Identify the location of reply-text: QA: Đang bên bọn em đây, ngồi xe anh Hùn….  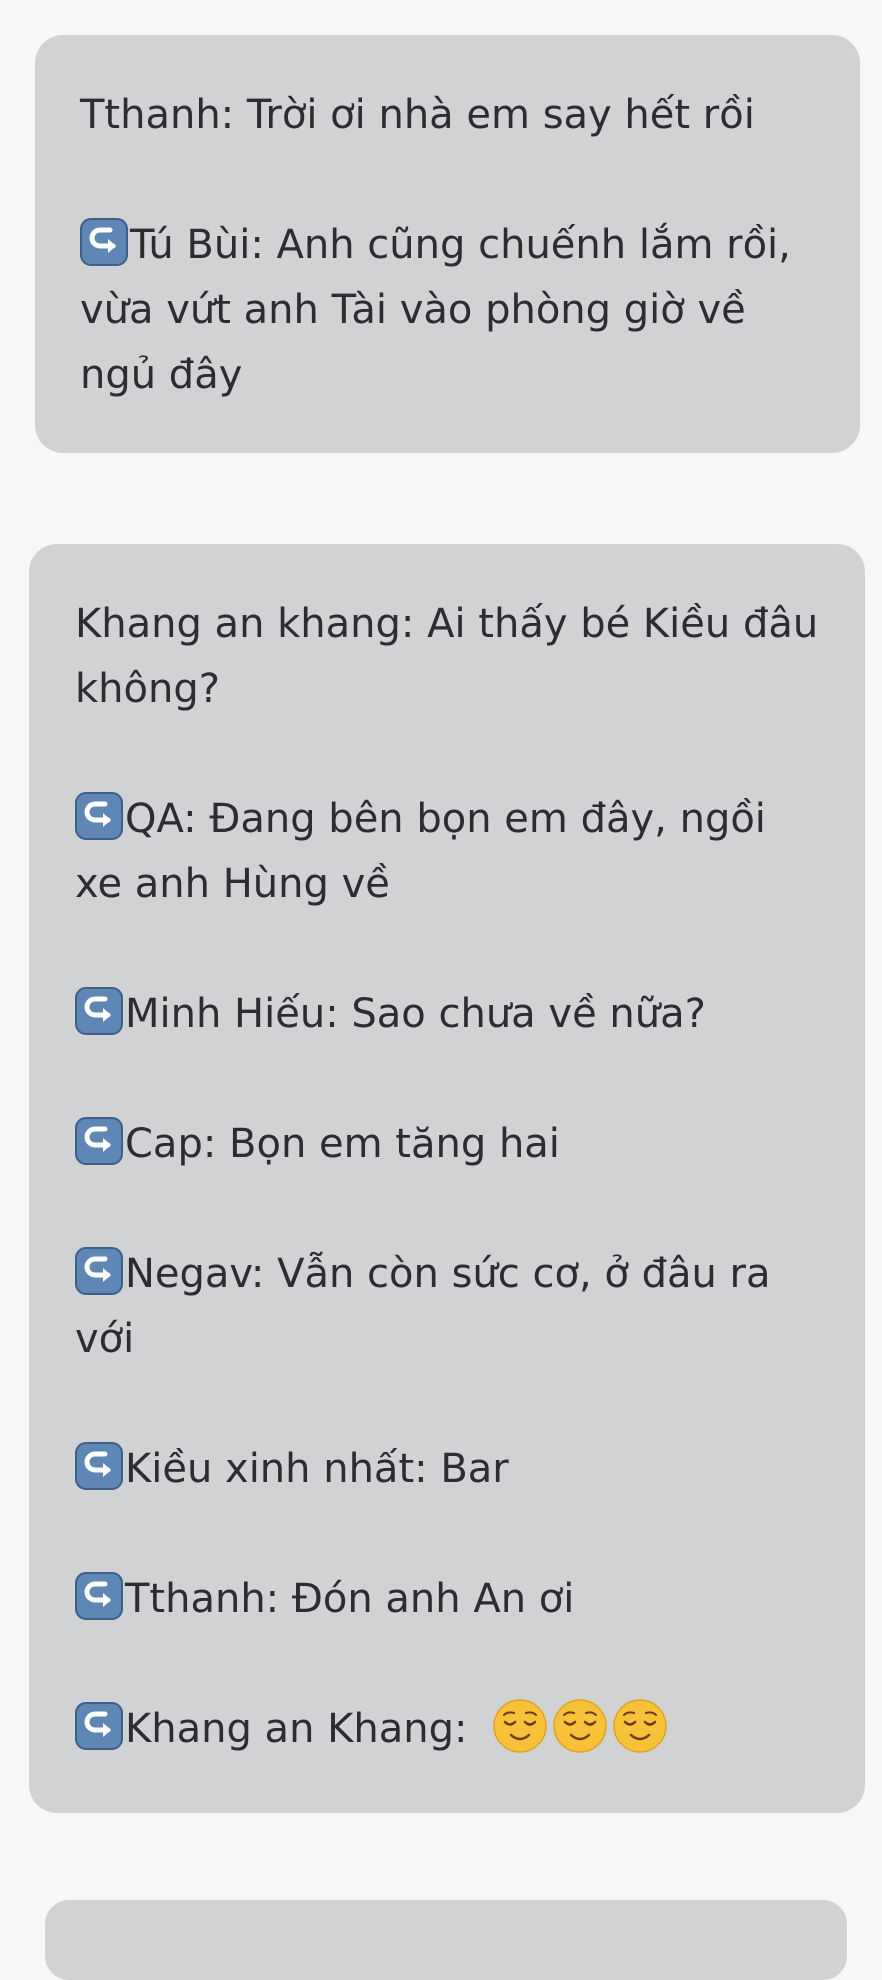
(420, 851).